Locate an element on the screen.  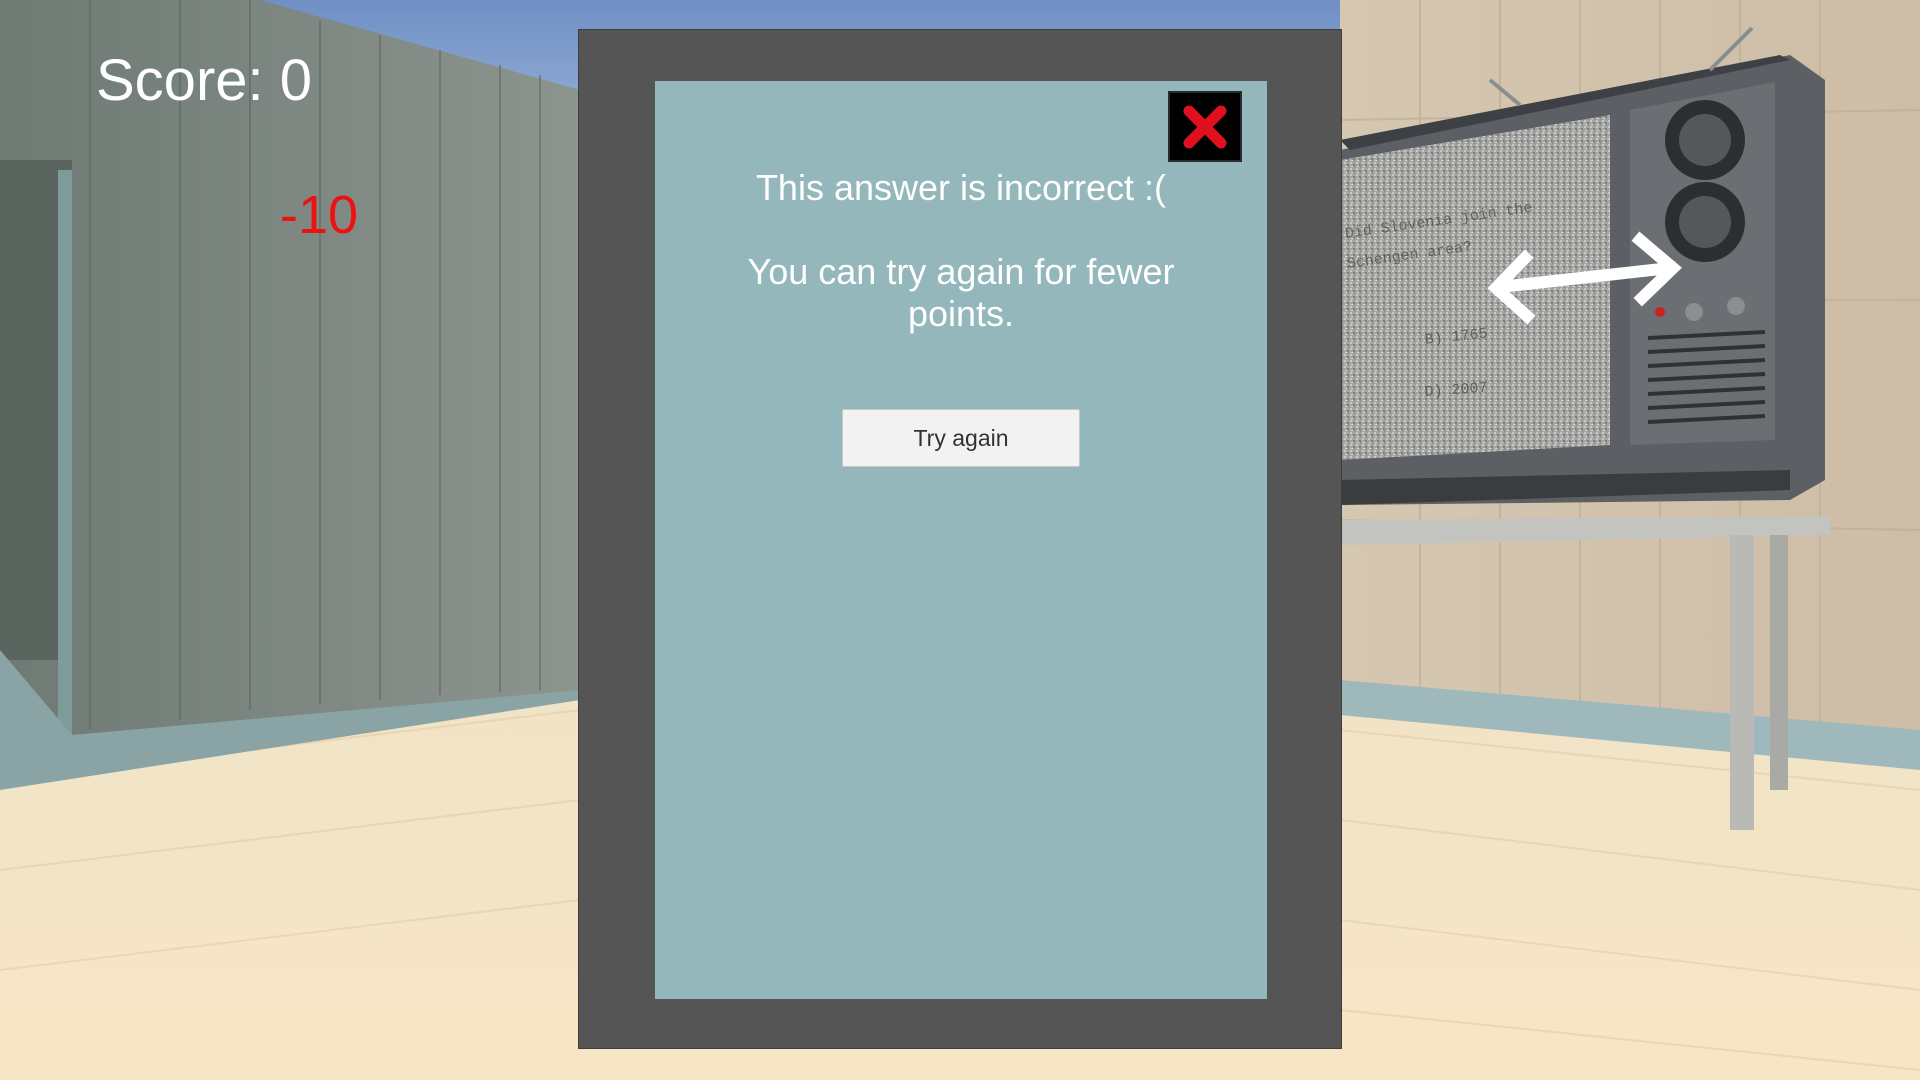
close-button is located at coordinates (1205, 126).